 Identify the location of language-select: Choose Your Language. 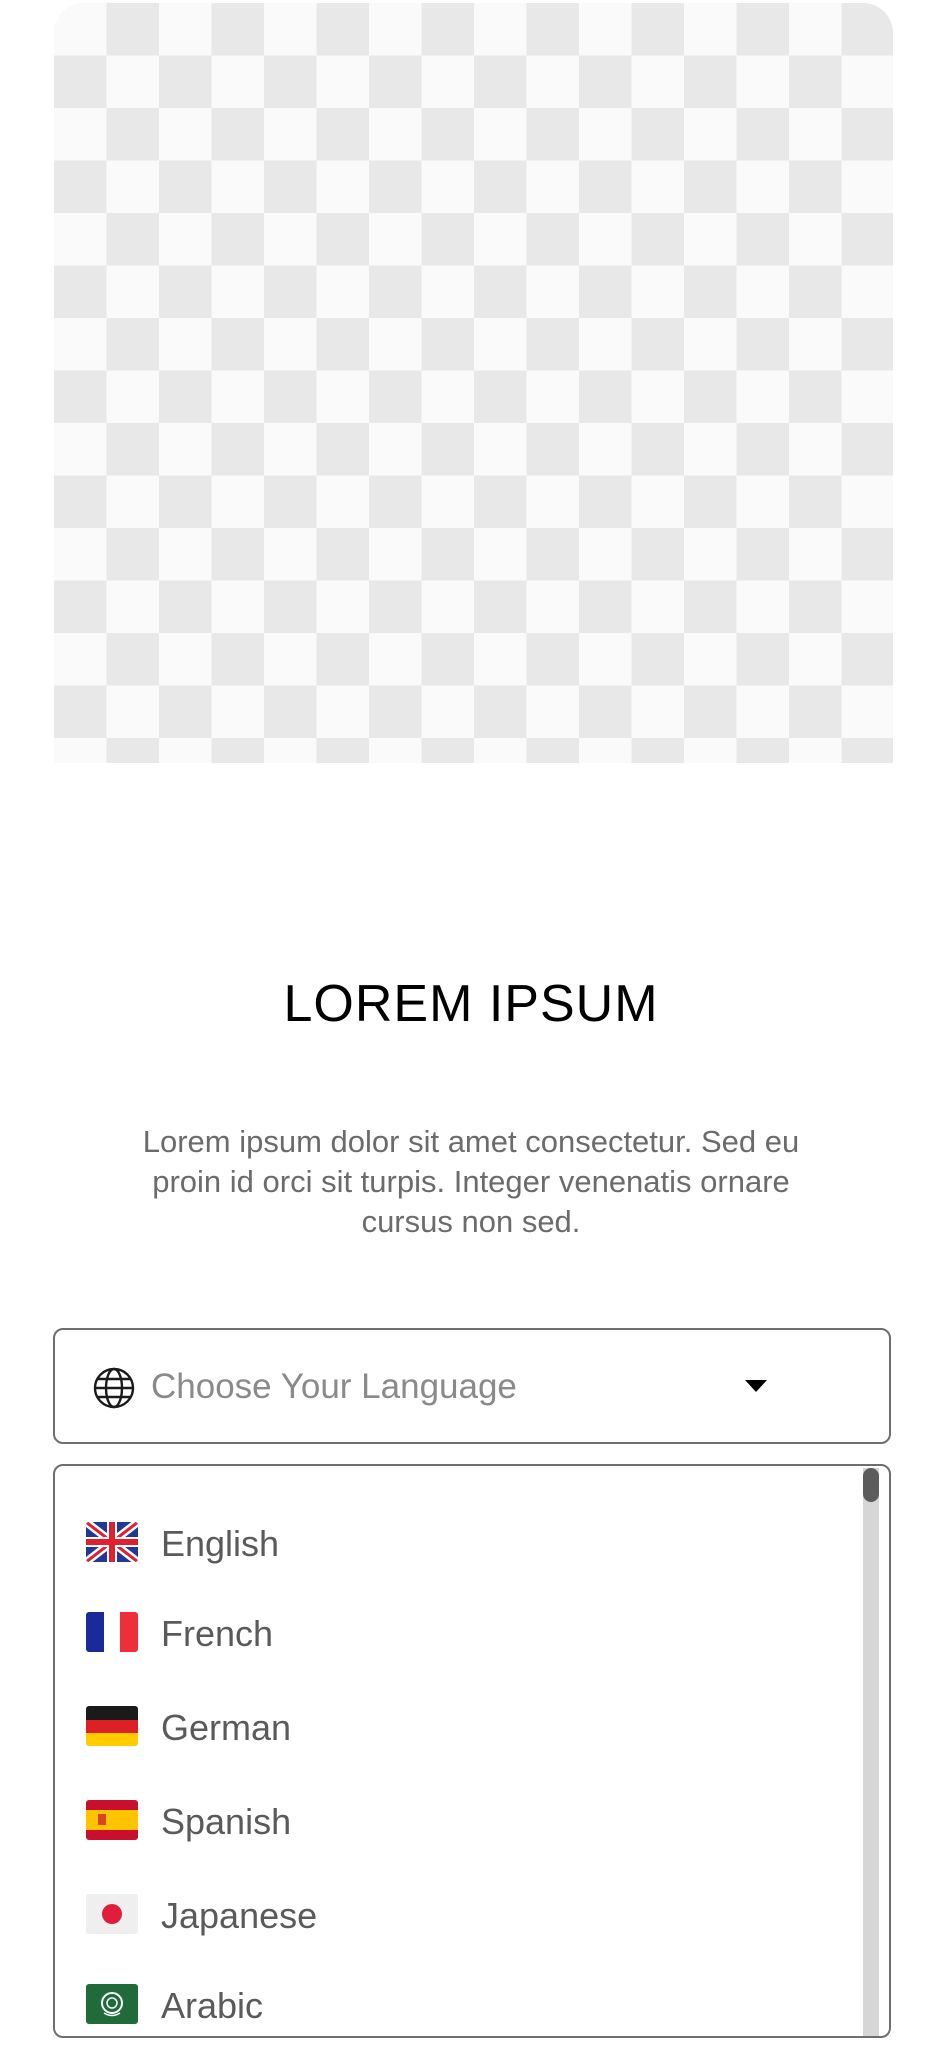
(472, 1386).